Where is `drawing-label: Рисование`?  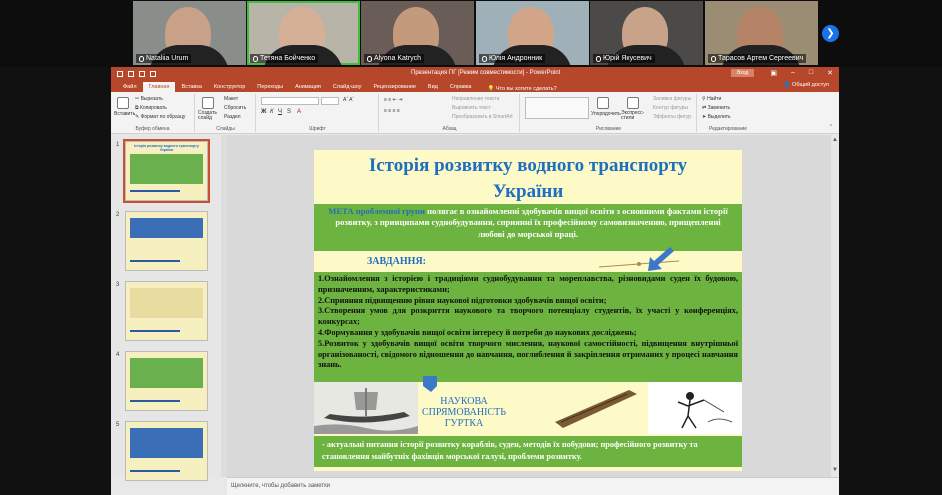
drawing-label: Рисование is located at coordinates (608, 129).